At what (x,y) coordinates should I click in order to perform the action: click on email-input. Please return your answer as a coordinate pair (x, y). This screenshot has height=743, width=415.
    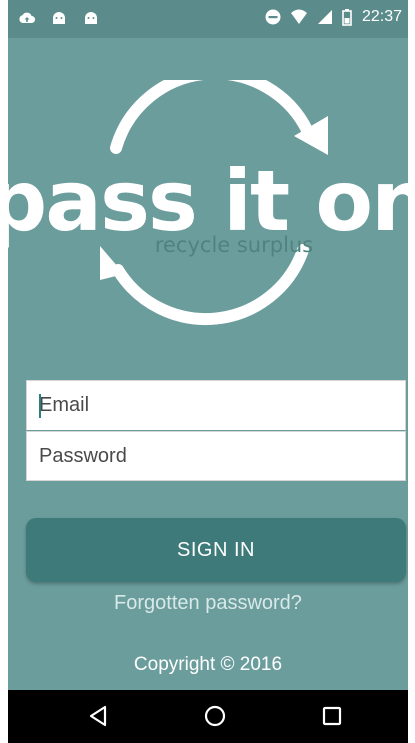
    Looking at the image, I should click on (216, 405).